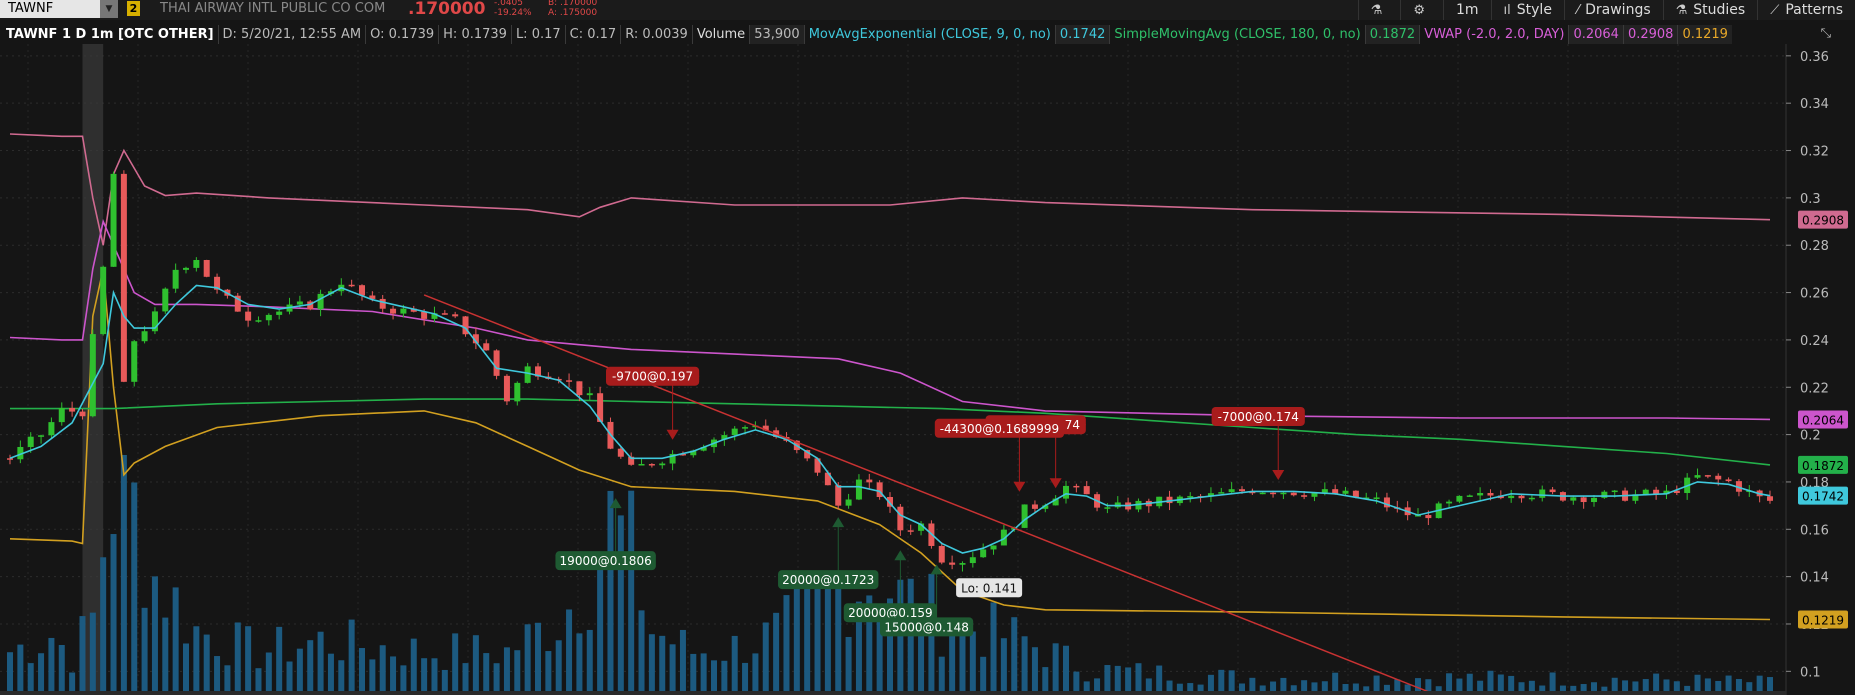 The width and height of the screenshot is (1855, 695). What do you see at coordinates (929, 34) in the screenshot?
I see `ema-study-label: MovAvgExponential (CLOSE, 9, 0, no)` at bounding box center [929, 34].